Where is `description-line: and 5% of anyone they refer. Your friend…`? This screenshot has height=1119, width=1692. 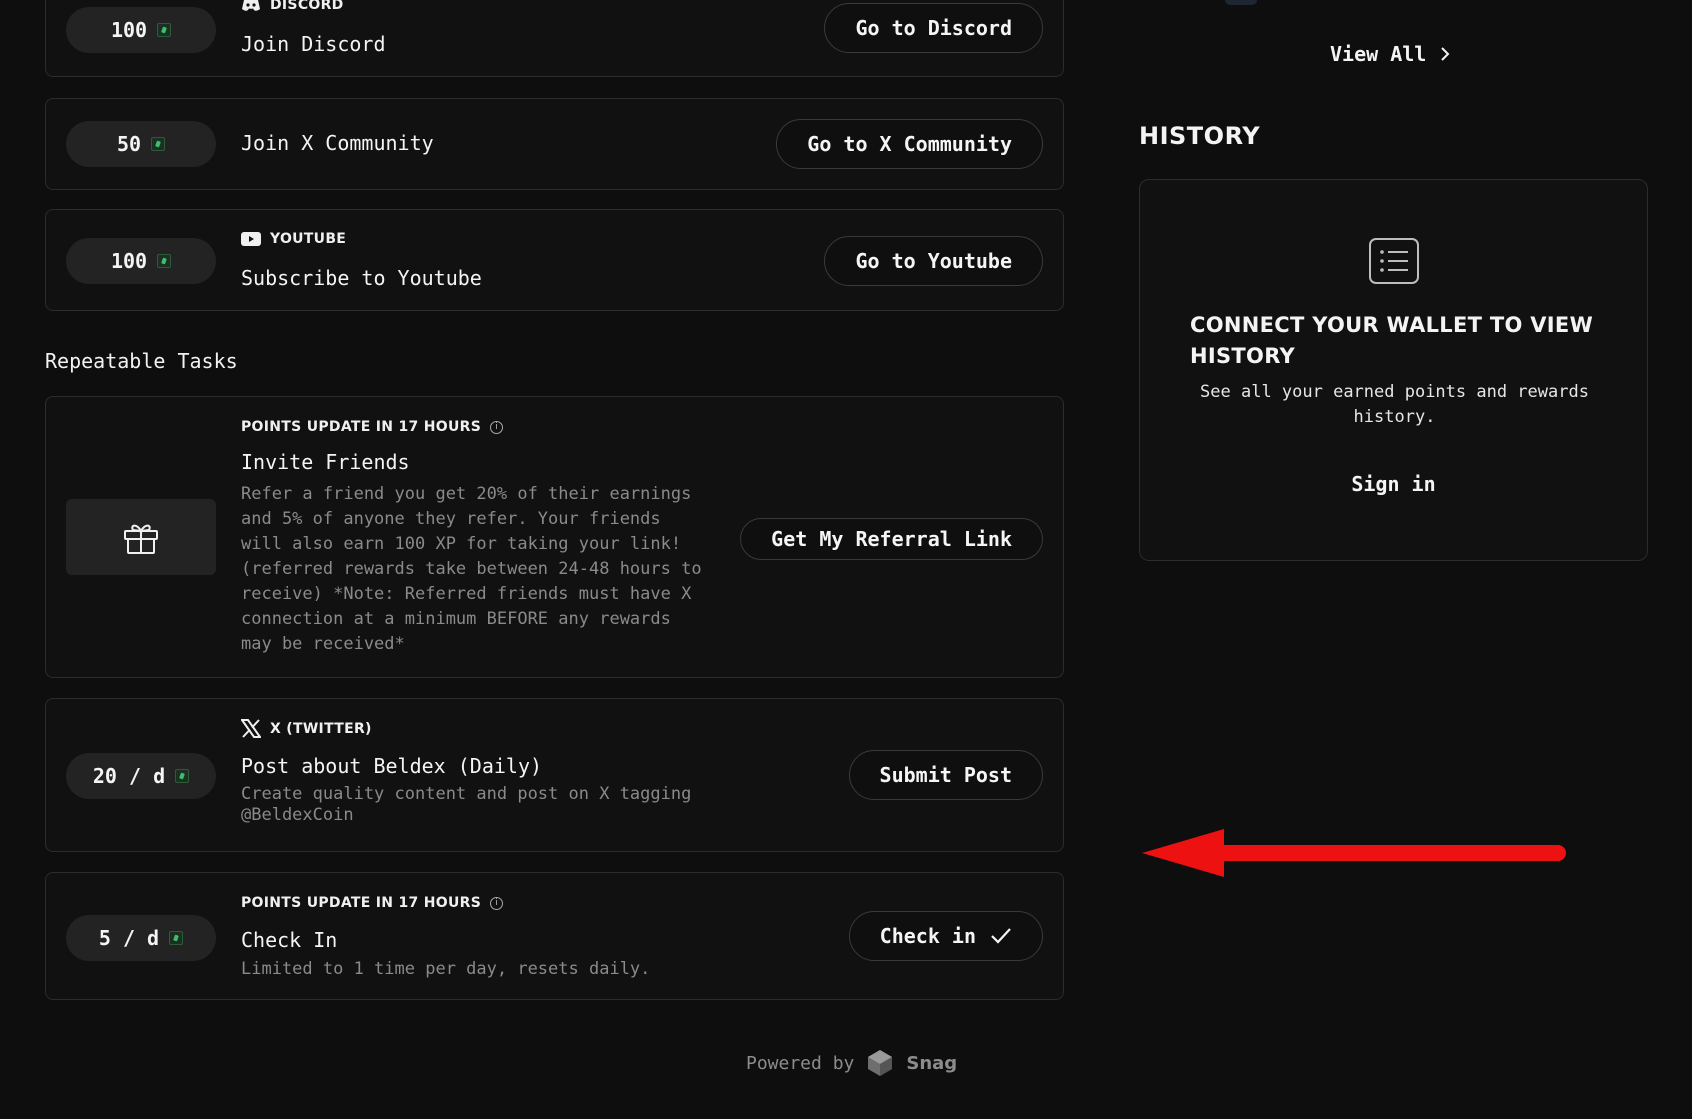 description-line: and 5% of anyone they refer. Your friend… is located at coordinates (451, 519).